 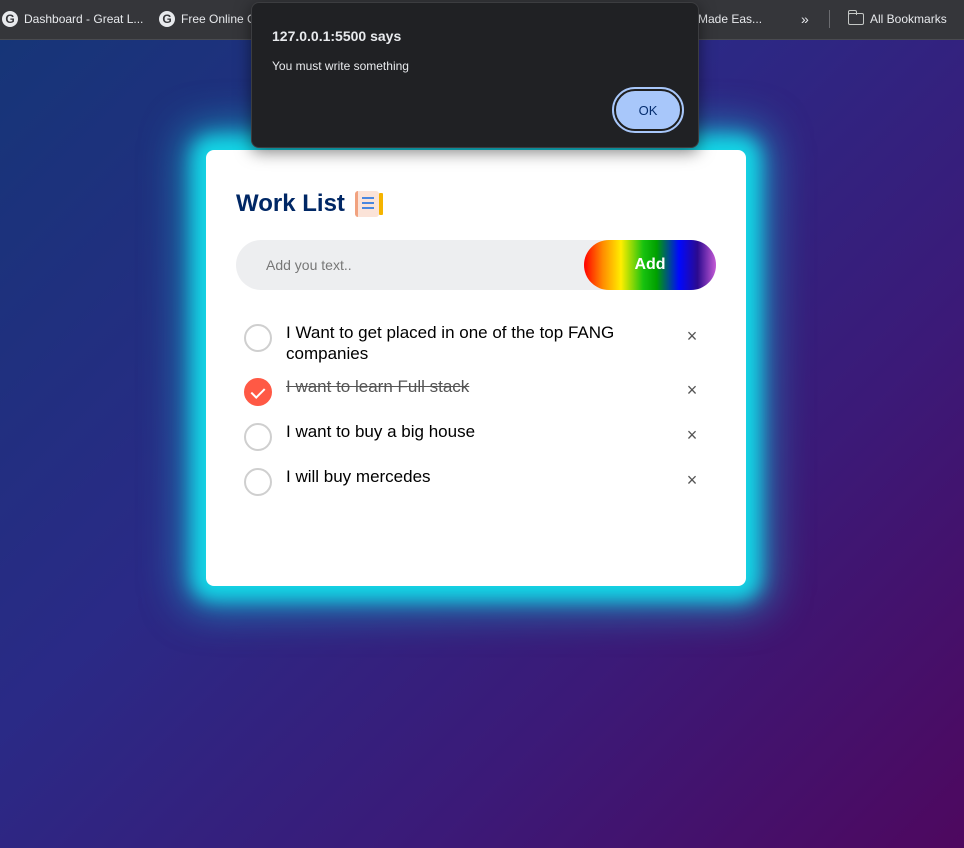 I want to click on alert-message: You must write something, so click(x=340, y=66).